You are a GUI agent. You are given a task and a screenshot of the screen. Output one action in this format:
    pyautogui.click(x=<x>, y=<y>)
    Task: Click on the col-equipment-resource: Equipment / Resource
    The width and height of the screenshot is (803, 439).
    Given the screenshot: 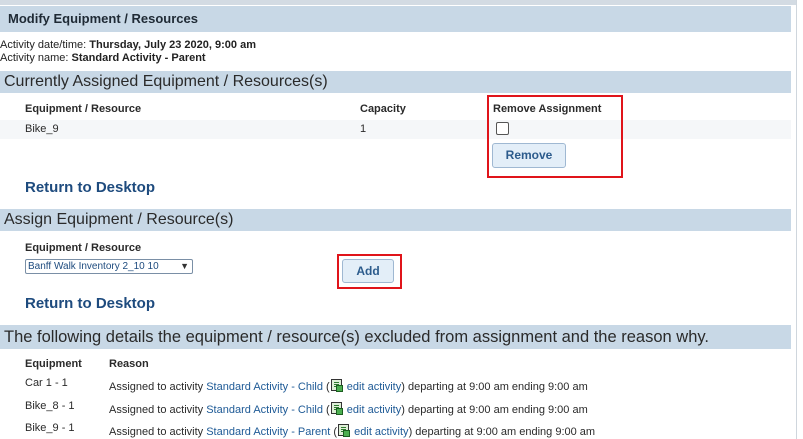 What is the action you would take?
    pyautogui.click(x=83, y=109)
    